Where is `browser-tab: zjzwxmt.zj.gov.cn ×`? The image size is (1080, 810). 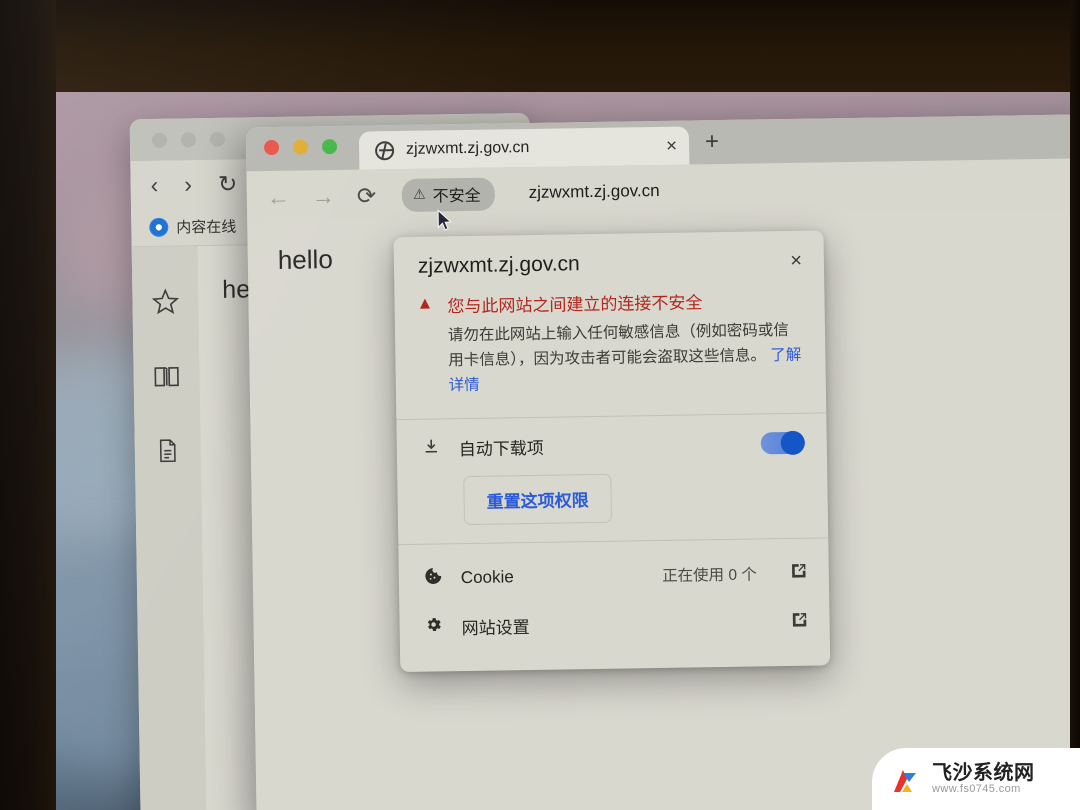 browser-tab: zjzwxmt.zj.gov.cn × is located at coordinates (524, 148).